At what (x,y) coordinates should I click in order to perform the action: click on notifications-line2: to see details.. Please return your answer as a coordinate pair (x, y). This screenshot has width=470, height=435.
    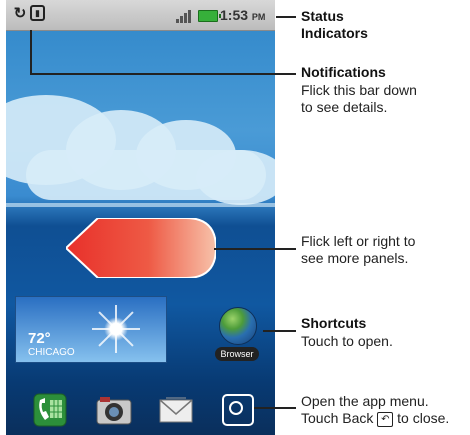
    Looking at the image, I should click on (344, 107).